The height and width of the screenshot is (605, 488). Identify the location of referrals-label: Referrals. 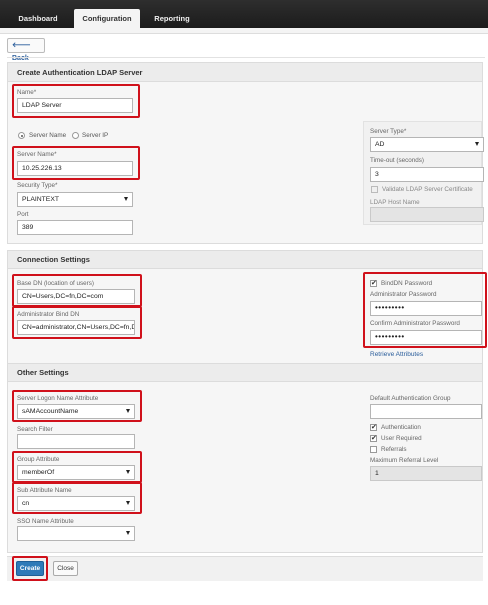
(394, 449).